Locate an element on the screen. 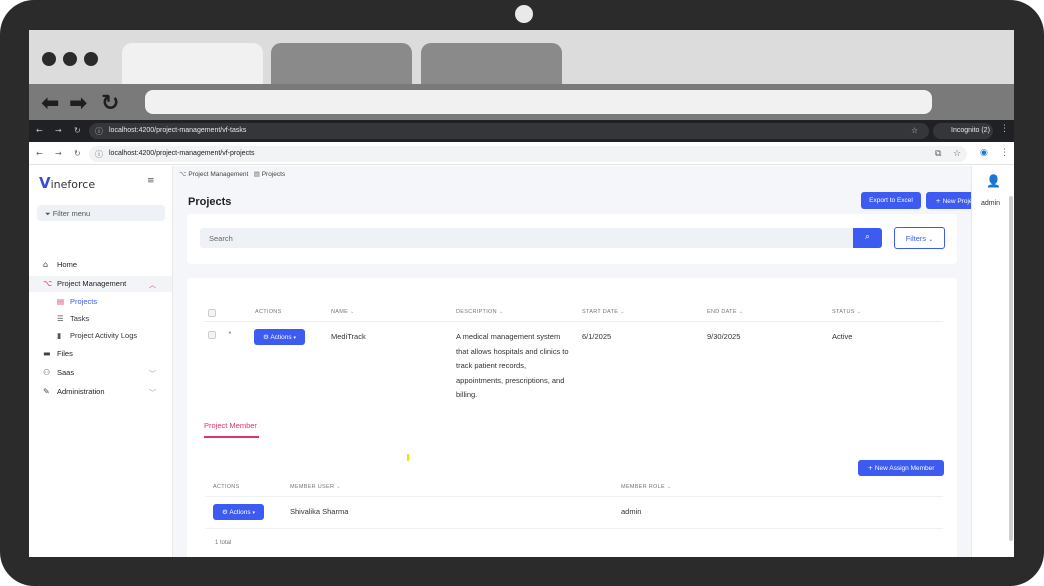 The width and height of the screenshot is (1044, 586). sidebar-item-projects: ▤ Projects is located at coordinates (77, 301).